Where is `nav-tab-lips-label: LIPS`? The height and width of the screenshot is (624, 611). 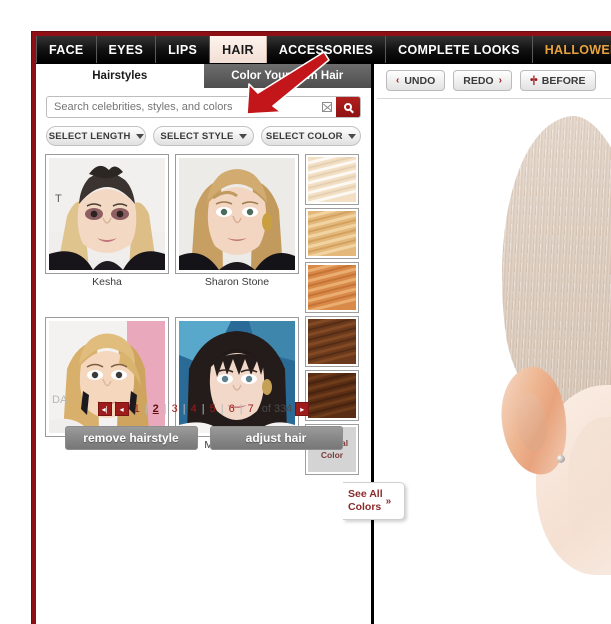 nav-tab-lips-label: LIPS is located at coordinates (183, 49).